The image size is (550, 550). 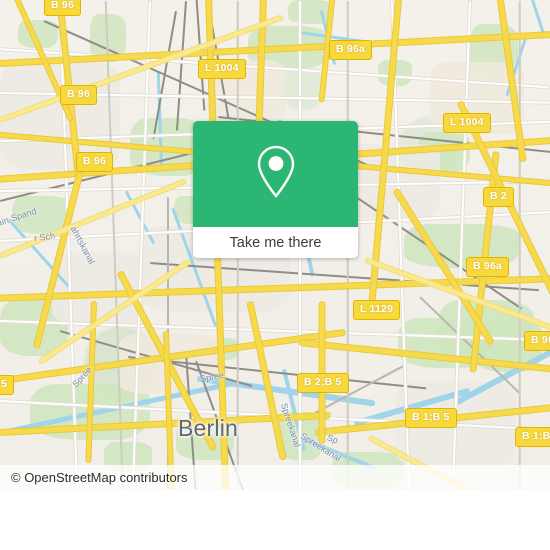 I want to click on road-shield: B 2;B 5, so click(x=323, y=383).